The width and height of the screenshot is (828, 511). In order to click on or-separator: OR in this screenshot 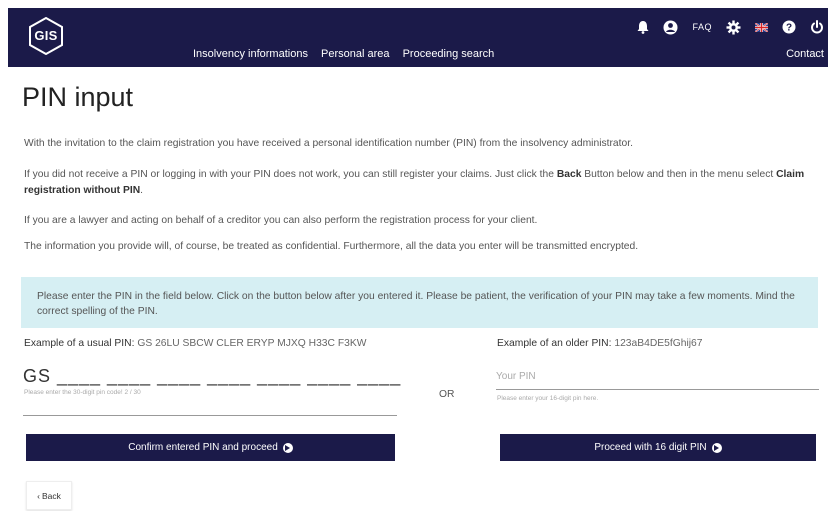, I will do `click(447, 394)`.